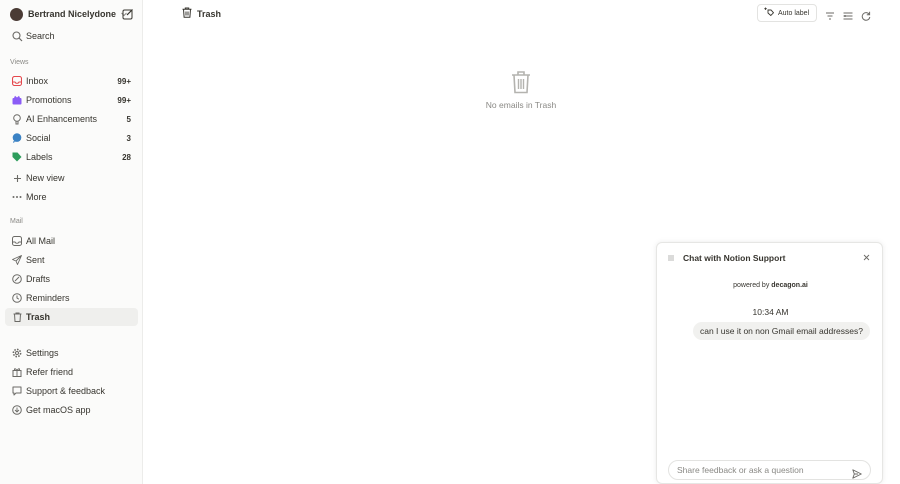 The width and height of the screenshot is (900, 484). What do you see at coordinates (38, 138) in the screenshot?
I see `sidebar-item-label: Social` at bounding box center [38, 138].